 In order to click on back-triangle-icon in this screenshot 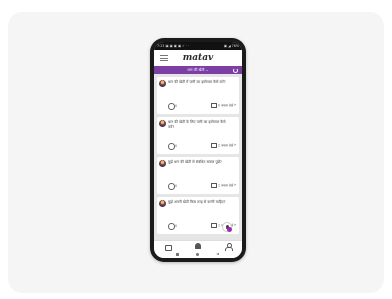, I will do `click(217, 254)`.